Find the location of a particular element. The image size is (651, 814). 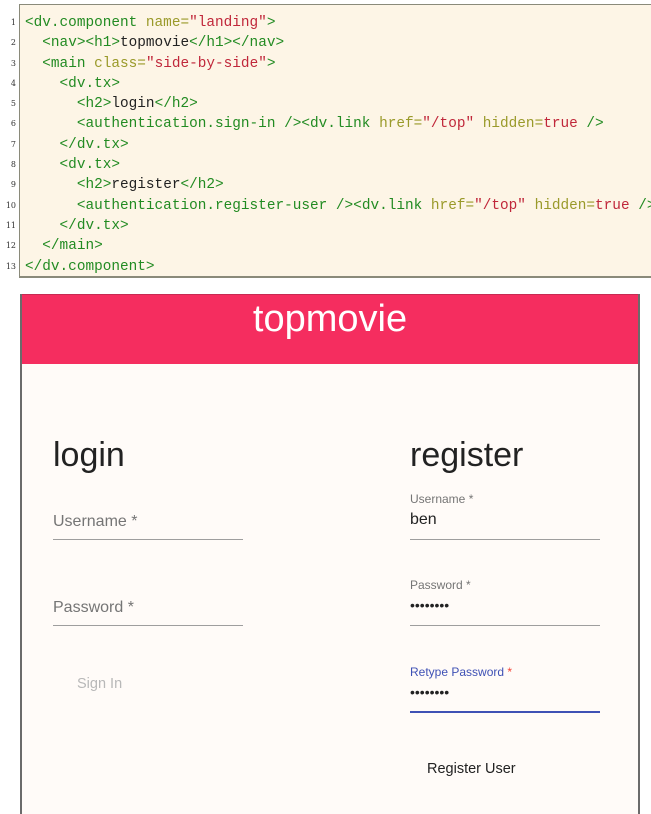

register-password-underline is located at coordinates (505, 625).